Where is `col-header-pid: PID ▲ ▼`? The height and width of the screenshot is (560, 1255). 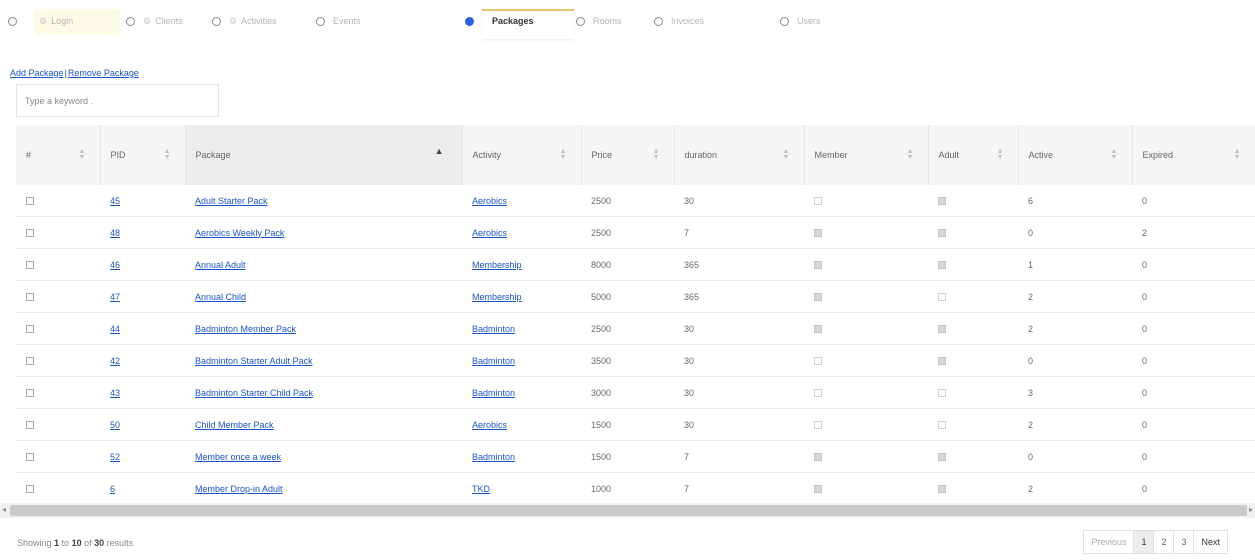 col-header-pid: PID ▲ ▼ is located at coordinates (143, 155).